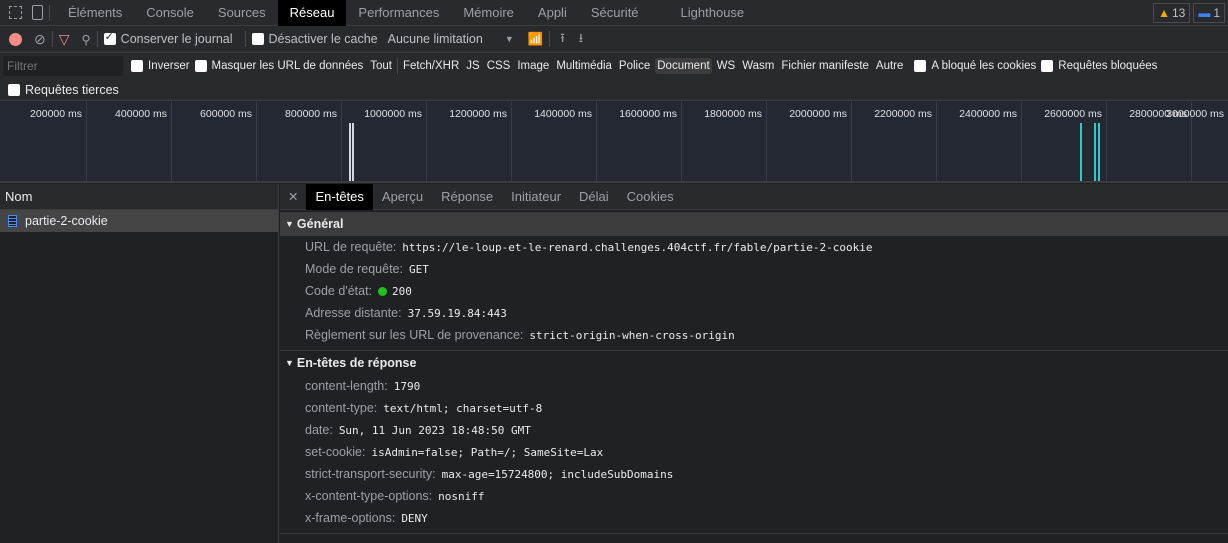  I want to click on clear-icon: ⊘, so click(40, 39).